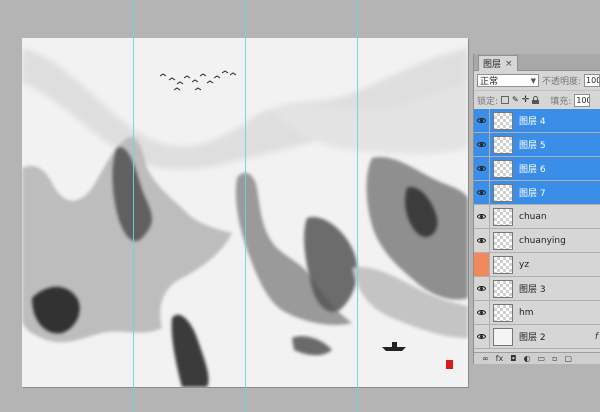  What do you see at coordinates (532, 170) in the screenshot?
I see `layer-name: 图层 6` at bounding box center [532, 170].